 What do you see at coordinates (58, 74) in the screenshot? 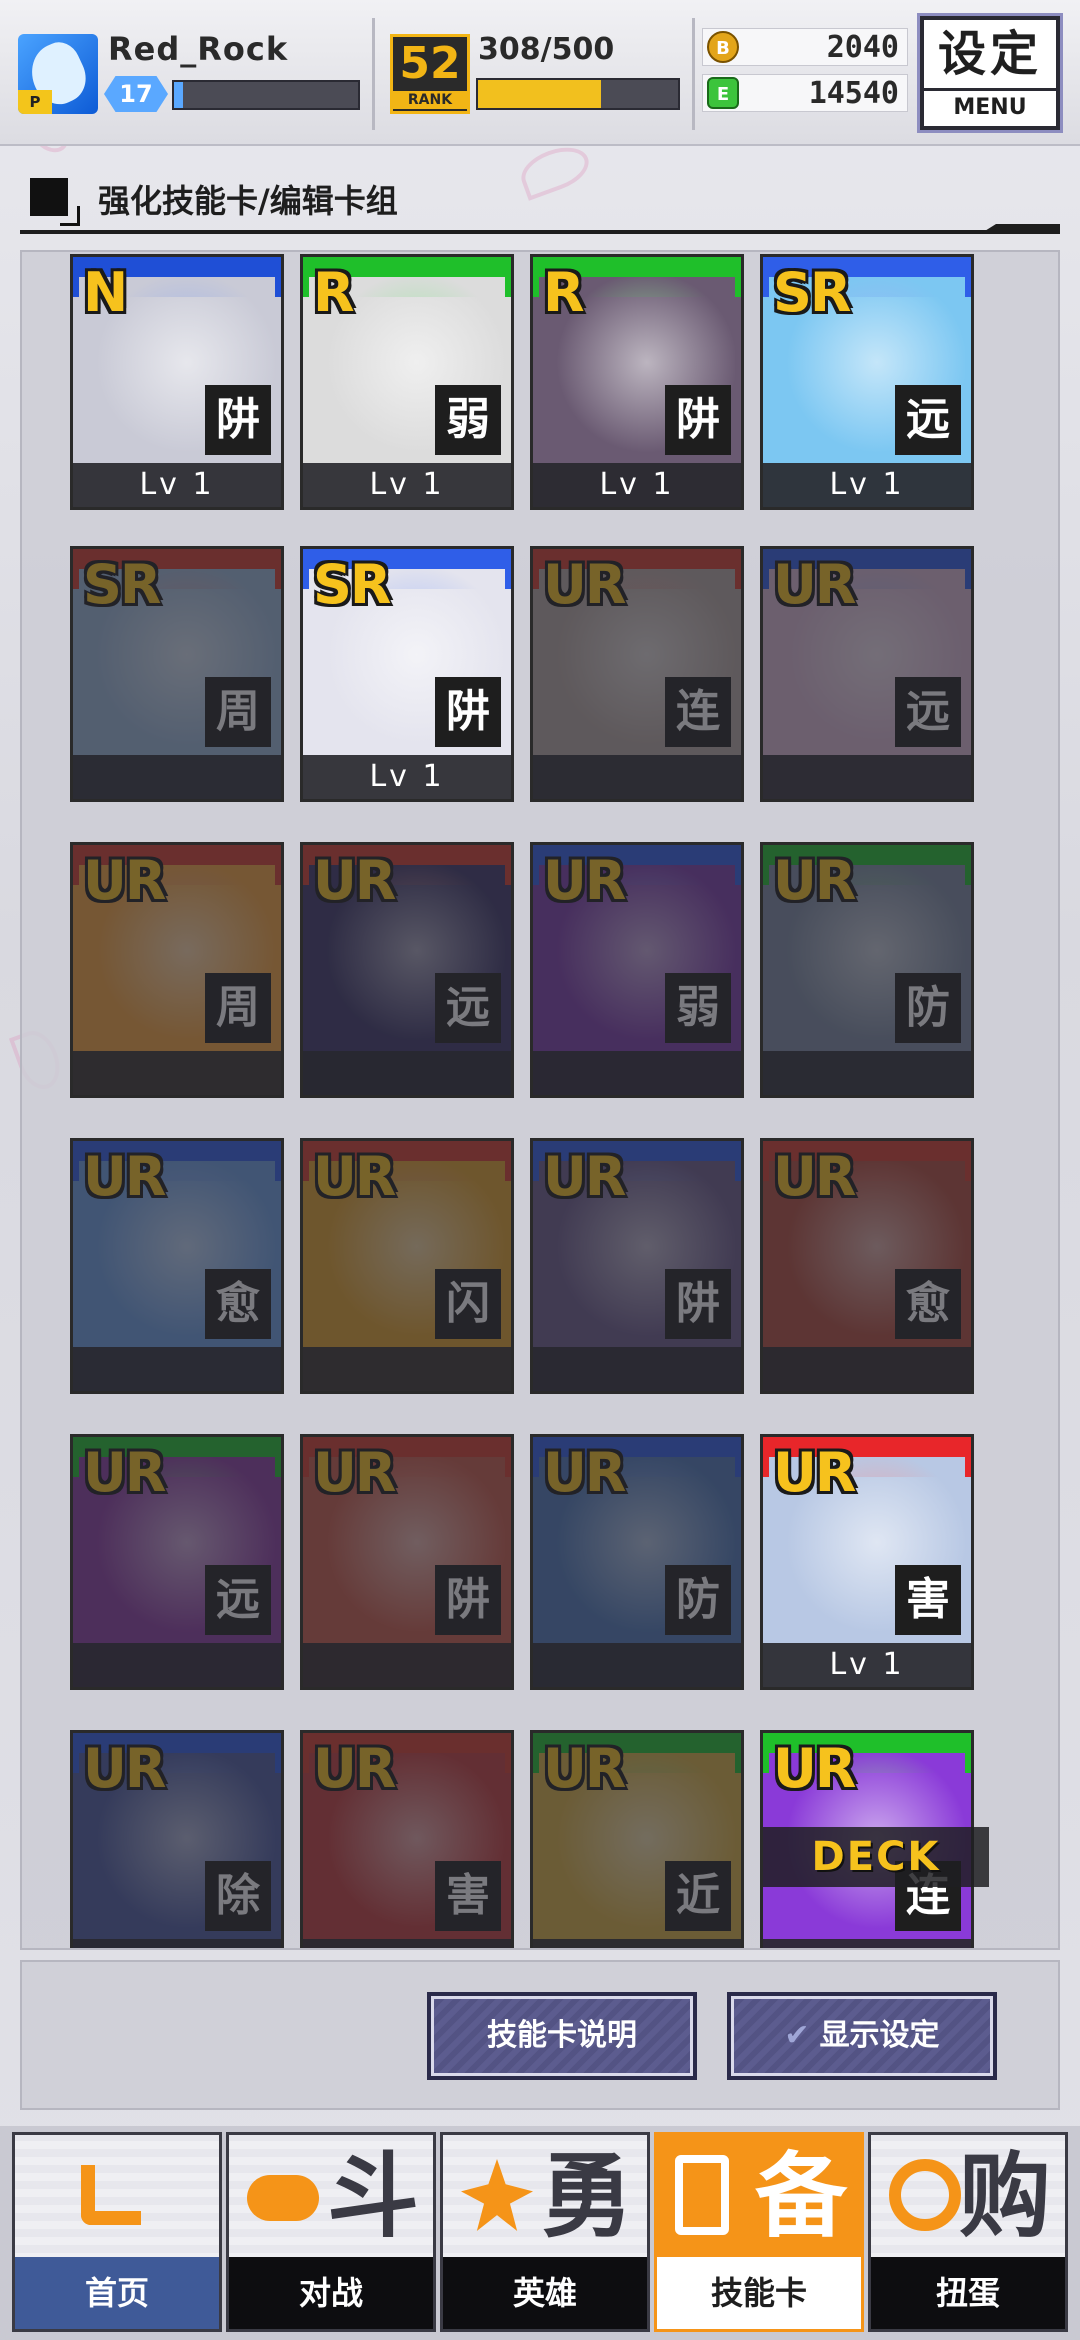
I see `player-avatar: P` at bounding box center [58, 74].